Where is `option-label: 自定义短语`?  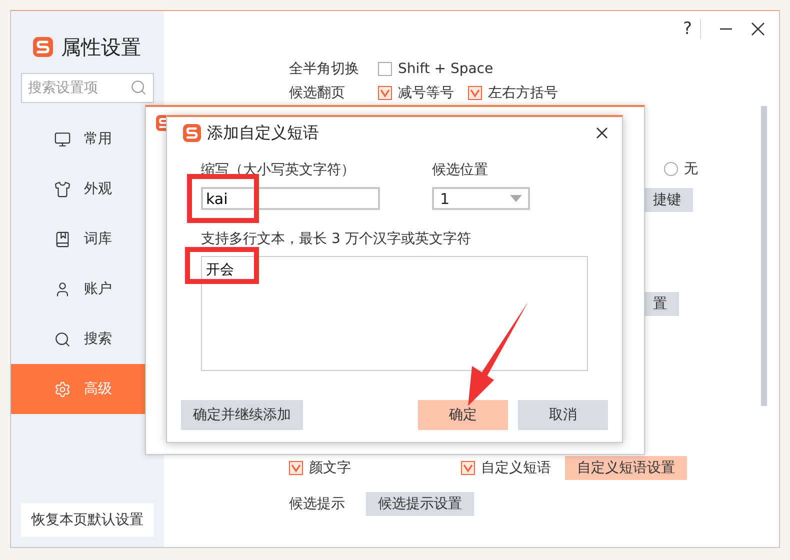 option-label: 自定义短语 is located at coordinates (516, 468).